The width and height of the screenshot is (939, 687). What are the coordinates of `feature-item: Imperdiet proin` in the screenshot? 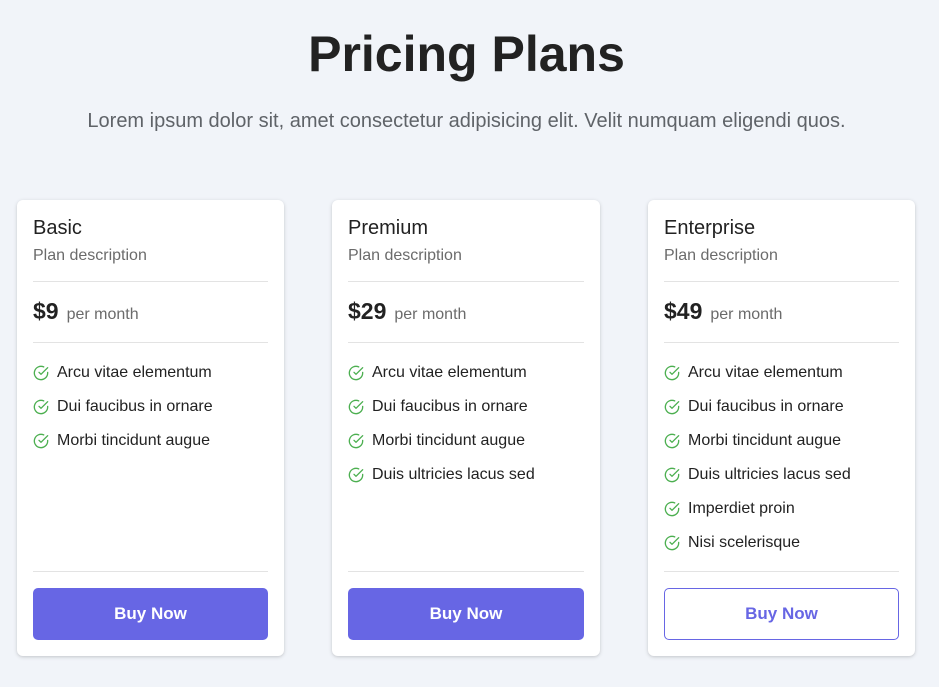 It's located at (781, 509).